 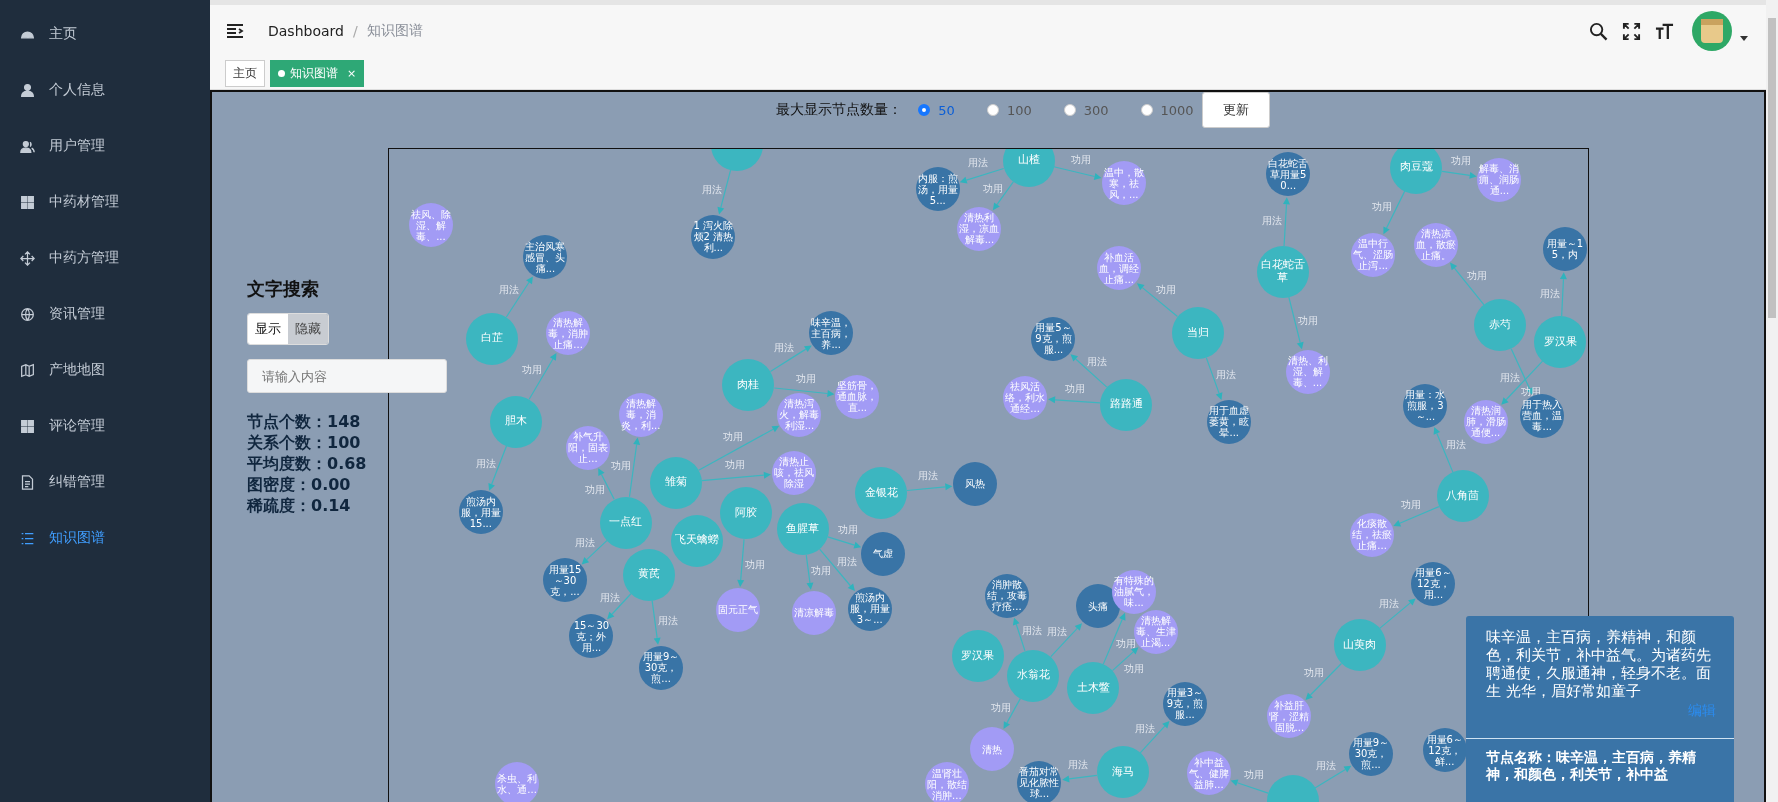 What do you see at coordinates (235, 31) in the screenshot?
I see `menu-icon` at bounding box center [235, 31].